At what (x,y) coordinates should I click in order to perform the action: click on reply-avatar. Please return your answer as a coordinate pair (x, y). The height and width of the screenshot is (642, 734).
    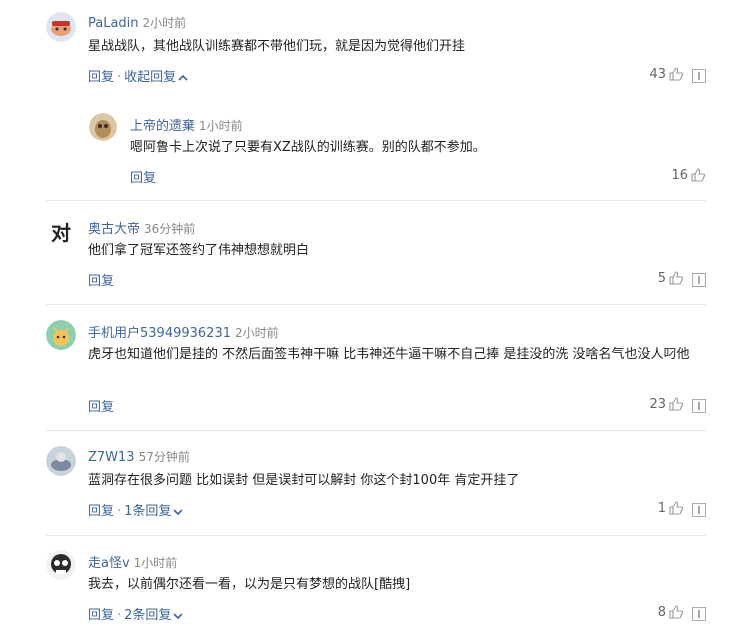
    Looking at the image, I should click on (103, 127).